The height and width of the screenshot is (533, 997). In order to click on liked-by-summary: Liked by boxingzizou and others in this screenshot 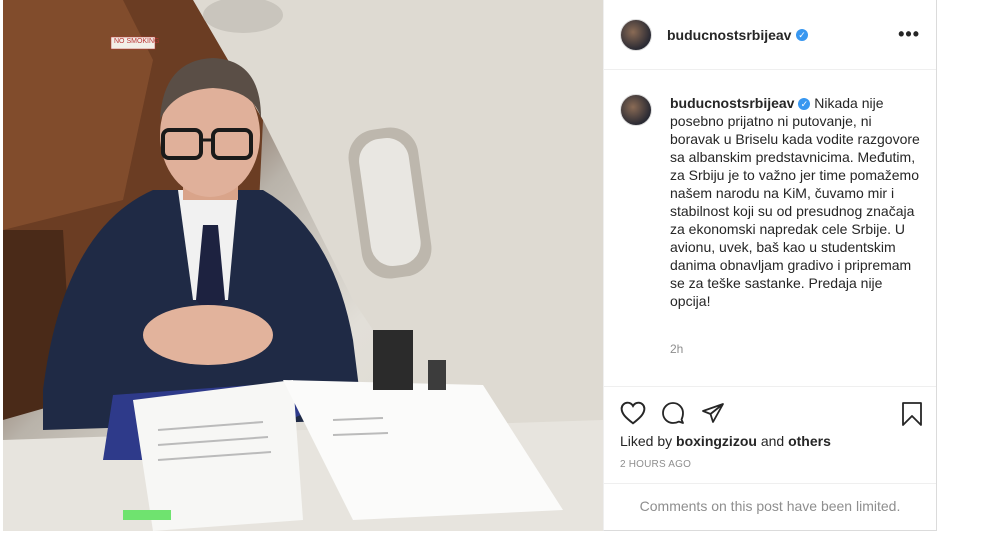, I will do `click(725, 441)`.